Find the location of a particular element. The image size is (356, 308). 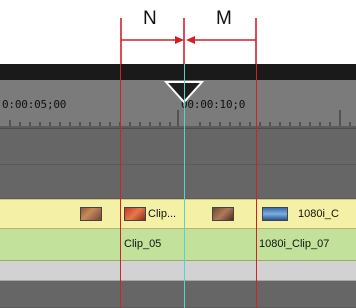

n-arrowhead is located at coordinates (179, 40).